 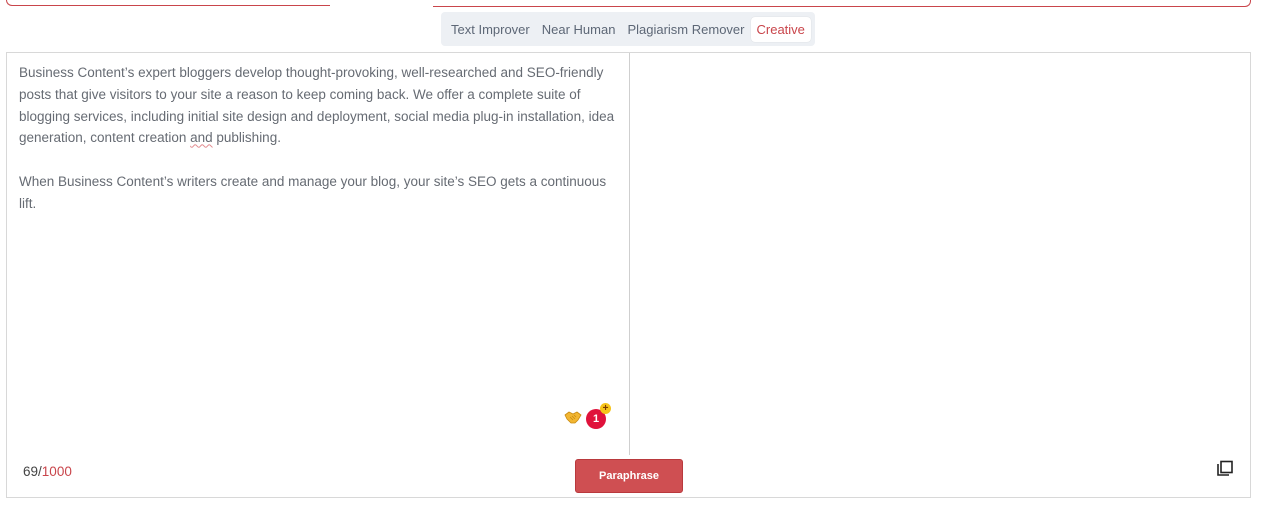 I want to click on character-counter: 69/1000, so click(x=47, y=471).